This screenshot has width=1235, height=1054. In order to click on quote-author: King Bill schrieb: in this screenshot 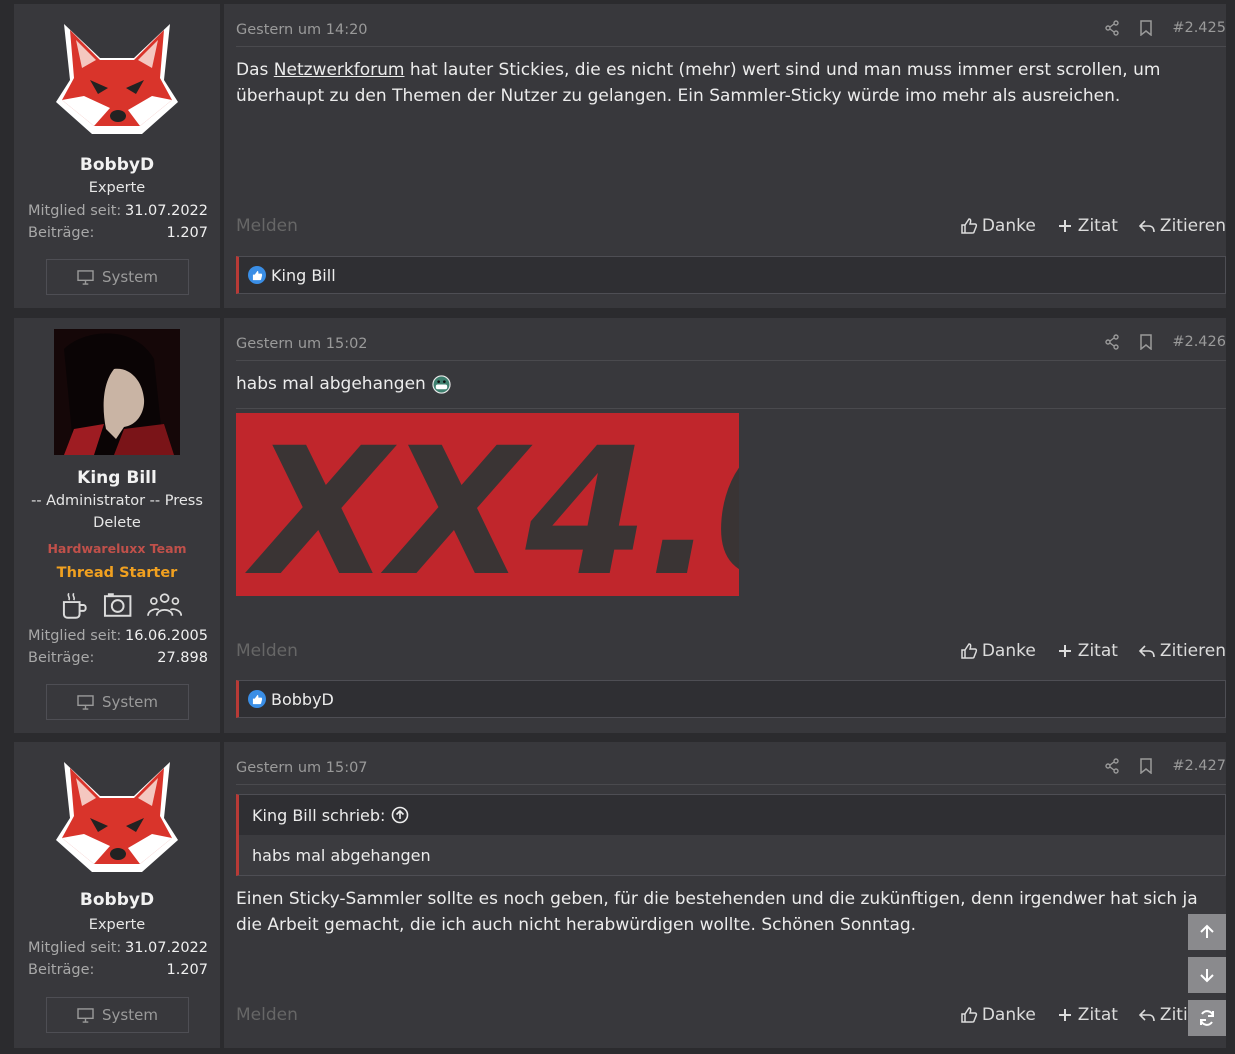, I will do `click(319, 815)`.